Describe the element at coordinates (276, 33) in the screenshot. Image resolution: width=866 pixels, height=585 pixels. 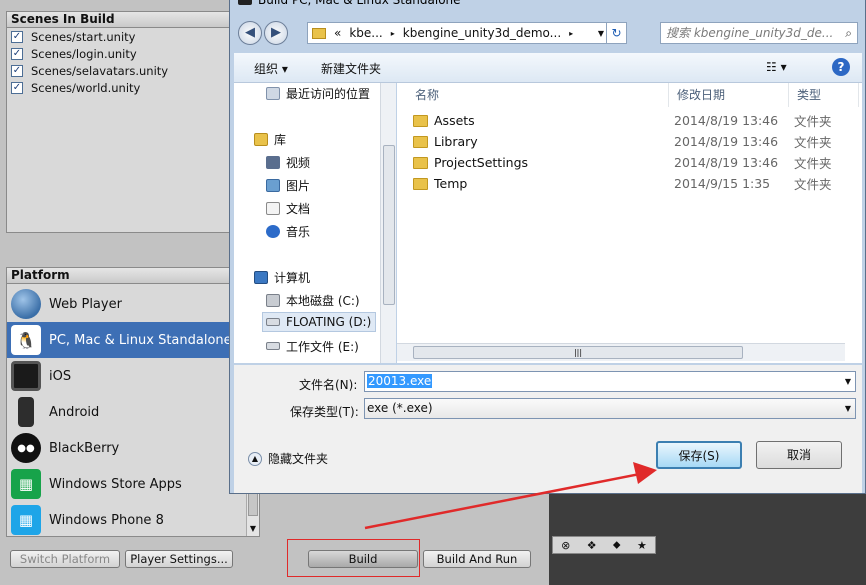
I see `forward-icon: ▶` at that location.